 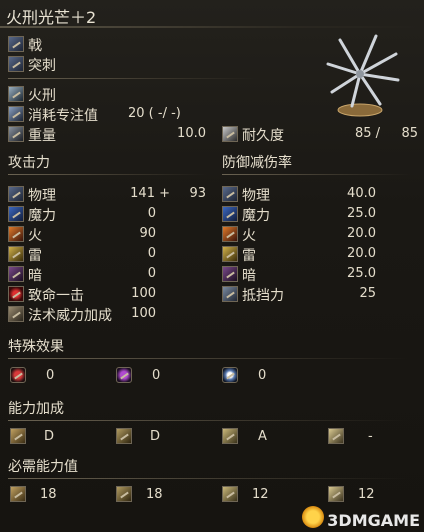 What do you see at coordinates (191, 133) in the screenshot?
I see `weight-value: 10.0` at bounding box center [191, 133].